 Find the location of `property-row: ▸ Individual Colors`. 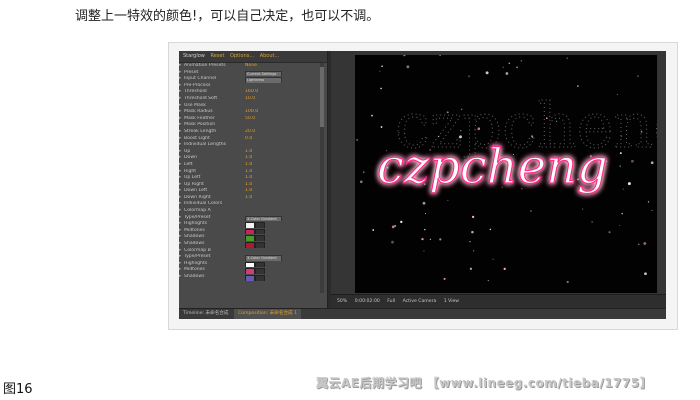

property-row: ▸ Individual Colors is located at coordinates (253, 204).